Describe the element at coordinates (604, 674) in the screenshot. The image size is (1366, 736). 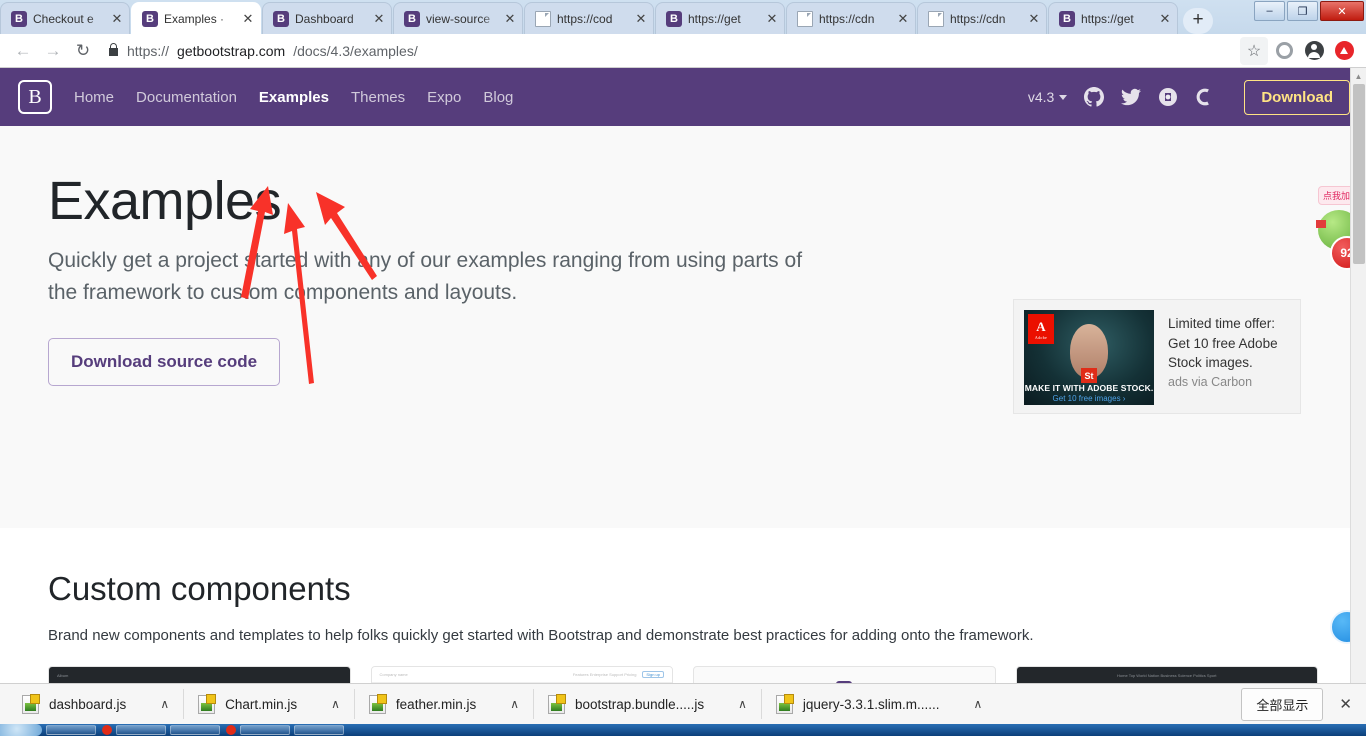
I see `card-nav-links: Features Enterprise Support Pricing` at that location.